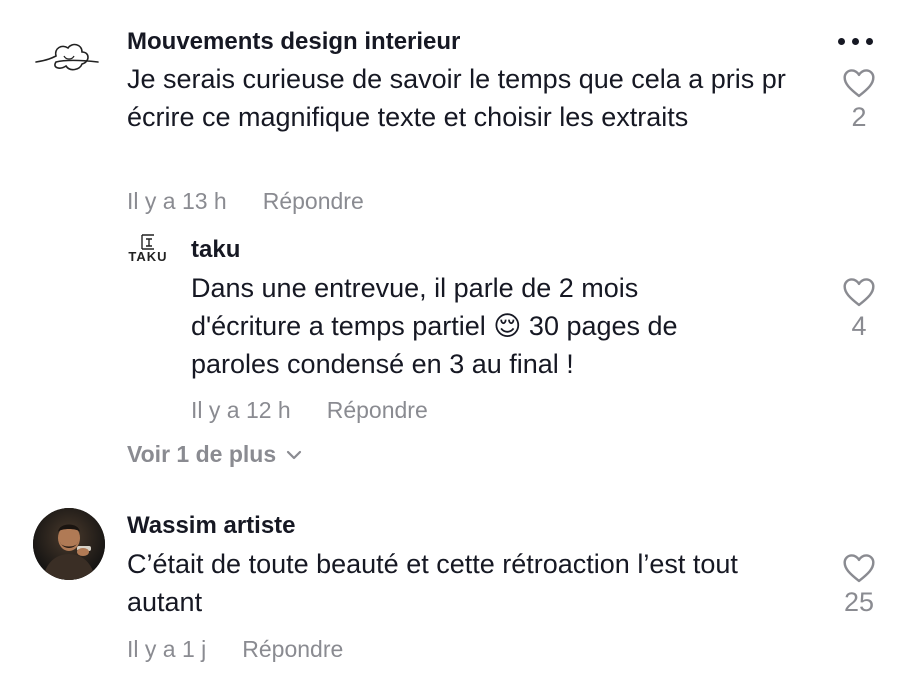 The width and height of the screenshot is (908, 682). What do you see at coordinates (859, 585) in the screenshot?
I see `like-button: 25` at bounding box center [859, 585].